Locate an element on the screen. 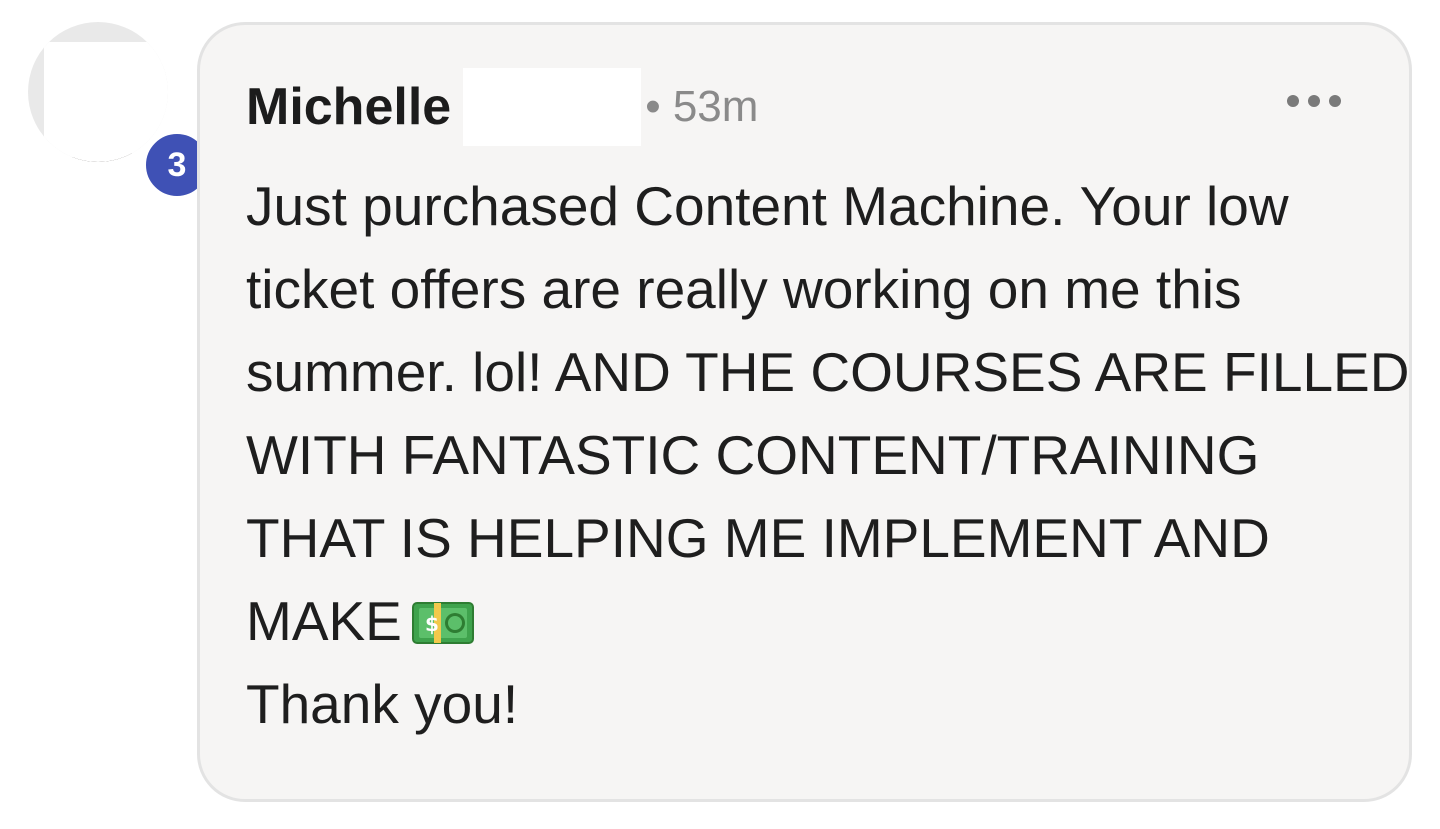  more-options-button is located at coordinates (1314, 101).